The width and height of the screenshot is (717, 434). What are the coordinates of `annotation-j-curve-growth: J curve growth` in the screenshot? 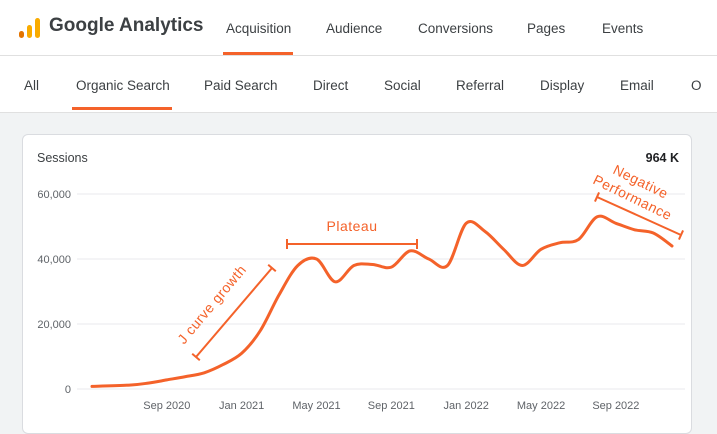 It's located at (211, 304).